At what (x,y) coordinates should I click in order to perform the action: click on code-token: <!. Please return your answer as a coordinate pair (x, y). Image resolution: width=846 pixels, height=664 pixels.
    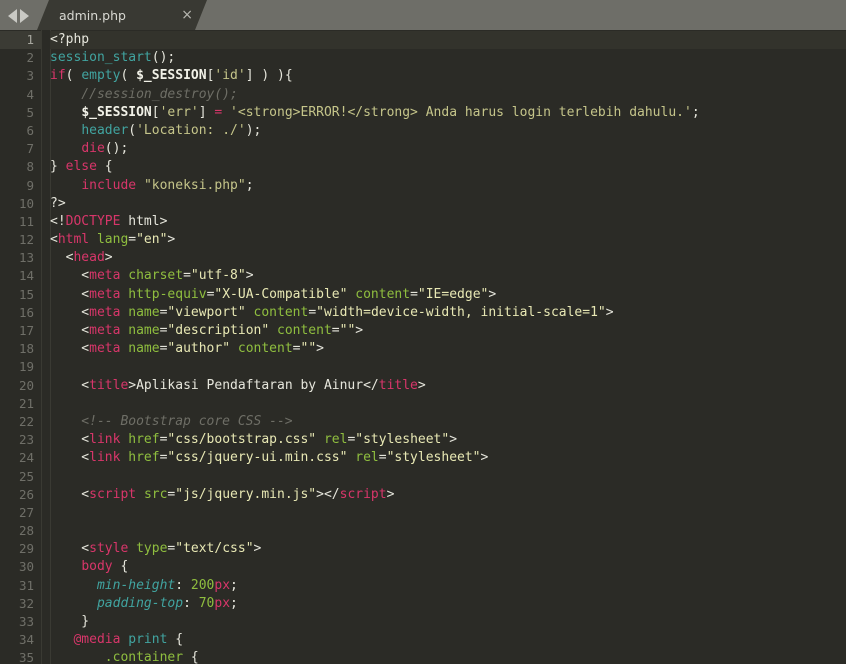
    Looking at the image, I should click on (58, 221).